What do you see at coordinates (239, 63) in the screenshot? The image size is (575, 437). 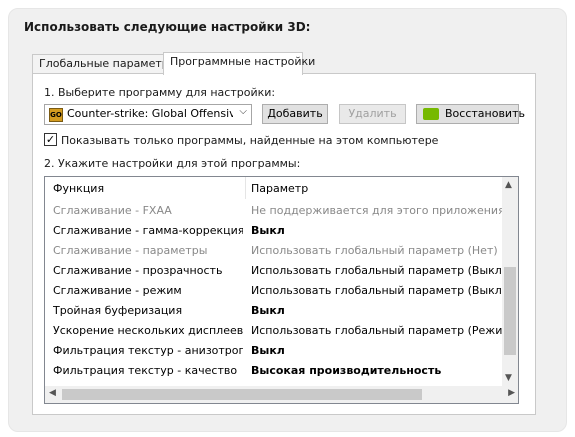 I see `tab-program-settings: Программные настройки` at bounding box center [239, 63].